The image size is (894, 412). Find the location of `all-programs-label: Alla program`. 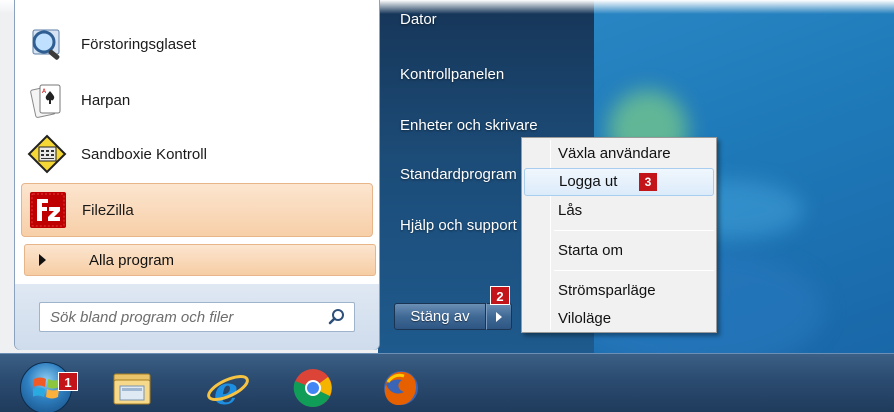

all-programs-label: Alla program is located at coordinates (132, 260).